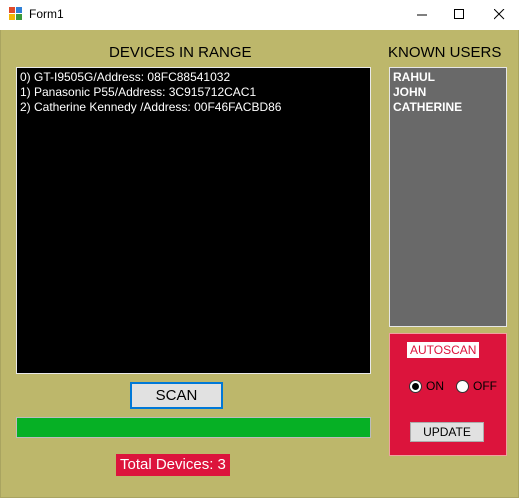 The width and height of the screenshot is (519, 498). I want to click on close-icon, so click(499, 13).